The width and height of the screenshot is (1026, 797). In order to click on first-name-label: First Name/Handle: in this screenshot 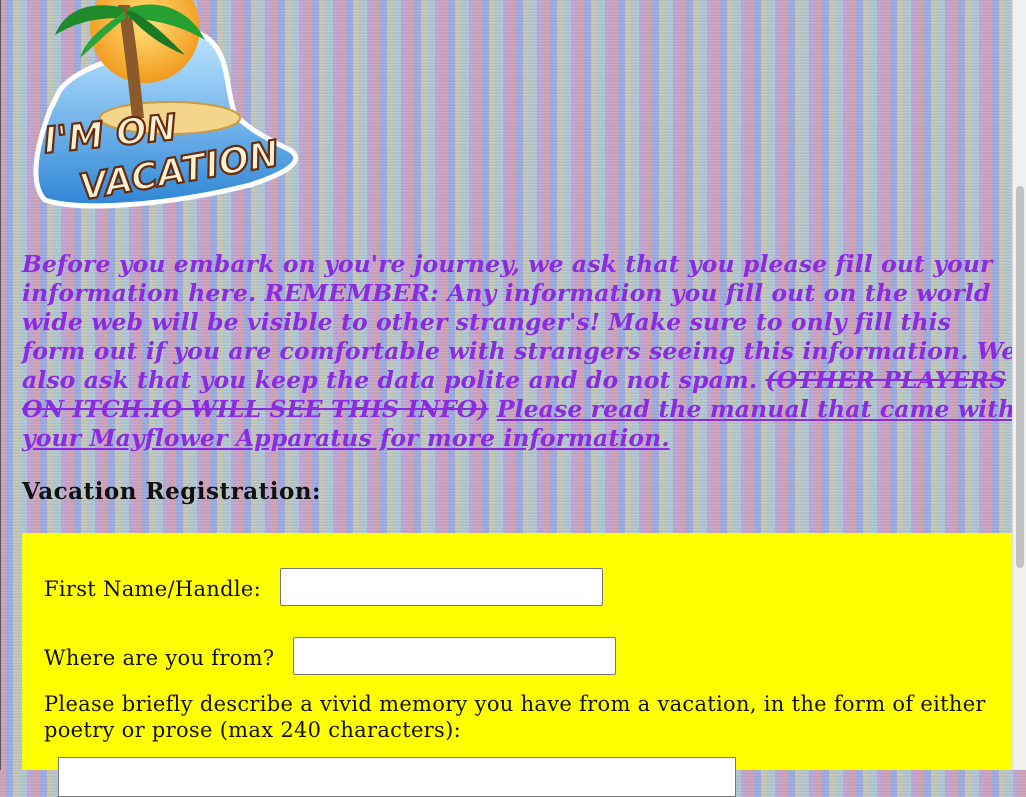, I will do `click(152, 589)`.